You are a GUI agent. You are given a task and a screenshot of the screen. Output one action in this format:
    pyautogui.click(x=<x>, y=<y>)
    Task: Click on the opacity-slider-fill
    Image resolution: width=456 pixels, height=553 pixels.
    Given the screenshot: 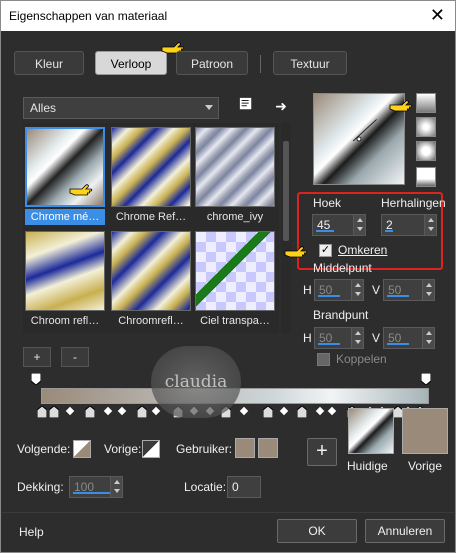 What is the action you would take?
    pyautogui.click(x=93, y=493)
    